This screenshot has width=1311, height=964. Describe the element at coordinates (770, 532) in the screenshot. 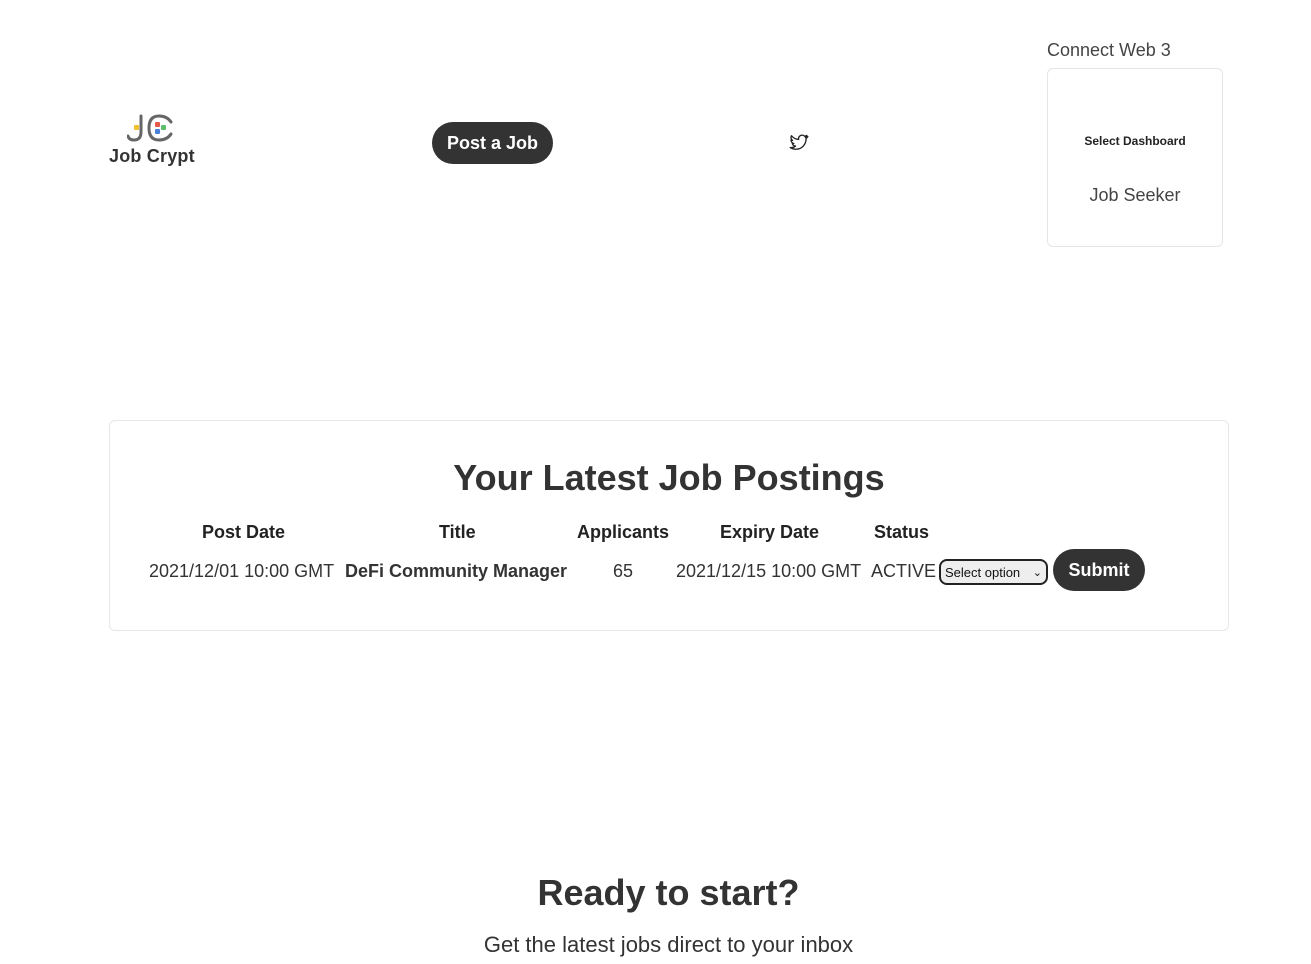

I see `column-header-expiry-date: Expiry Date` at that location.